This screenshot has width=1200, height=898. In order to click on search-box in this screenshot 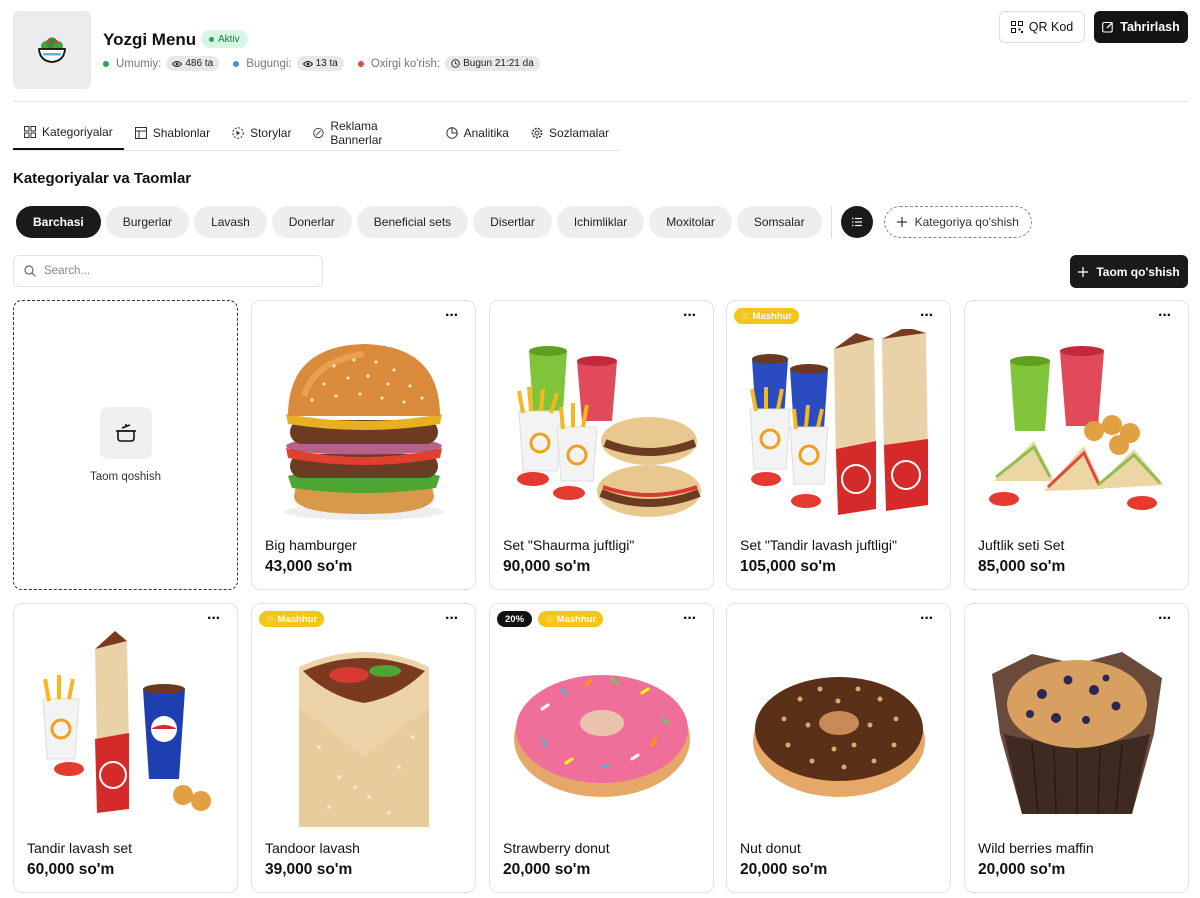, I will do `click(168, 271)`.